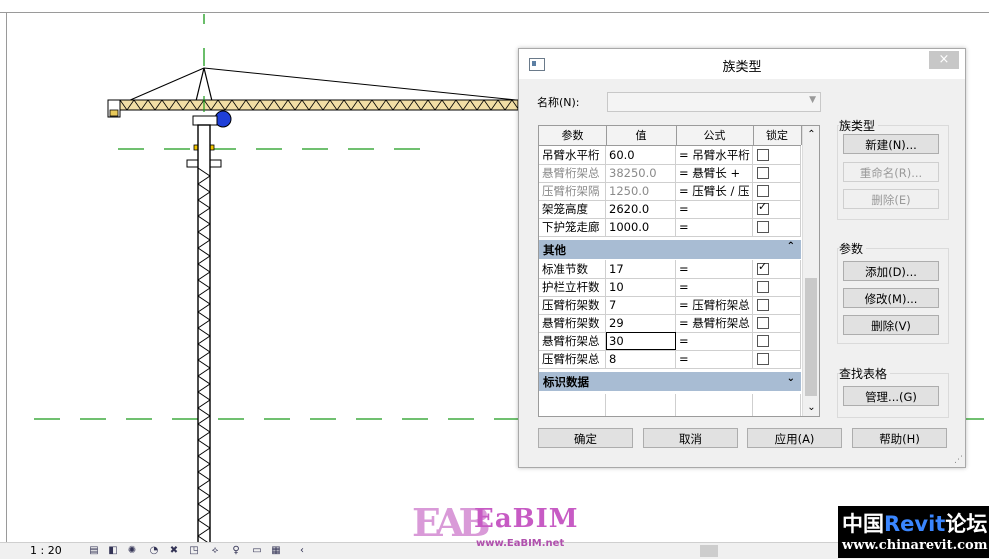 The width and height of the screenshot is (989, 559). What do you see at coordinates (641, 135) in the screenshot?
I see `header-value: 值` at bounding box center [641, 135].